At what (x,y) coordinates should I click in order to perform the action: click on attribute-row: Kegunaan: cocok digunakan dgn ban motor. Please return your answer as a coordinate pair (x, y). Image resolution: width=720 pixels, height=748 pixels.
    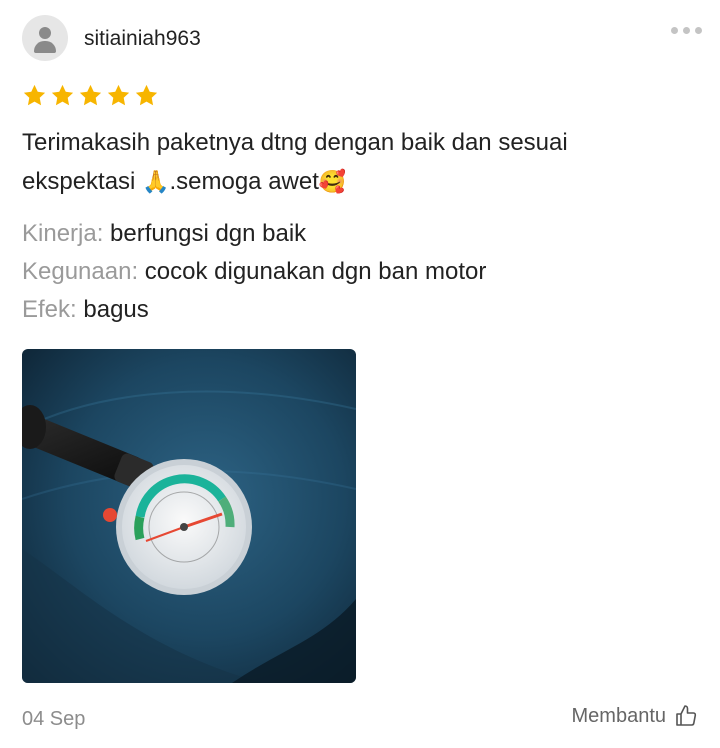
    Looking at the image, I should click on (254, 272).